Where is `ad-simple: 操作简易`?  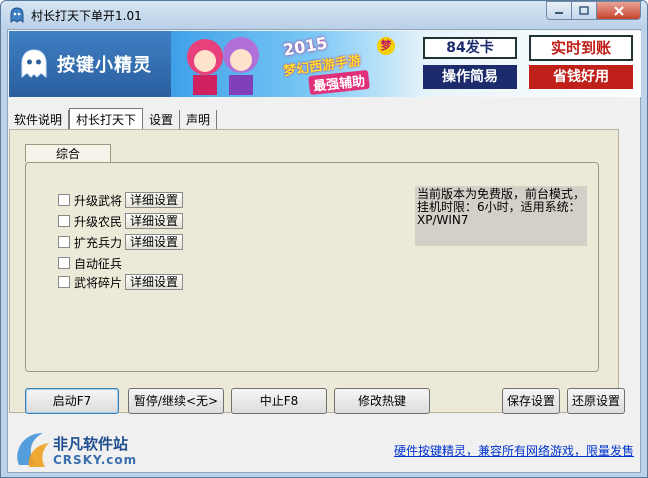
ad-simple: 操作简易 is located at coordinates (470, 77).